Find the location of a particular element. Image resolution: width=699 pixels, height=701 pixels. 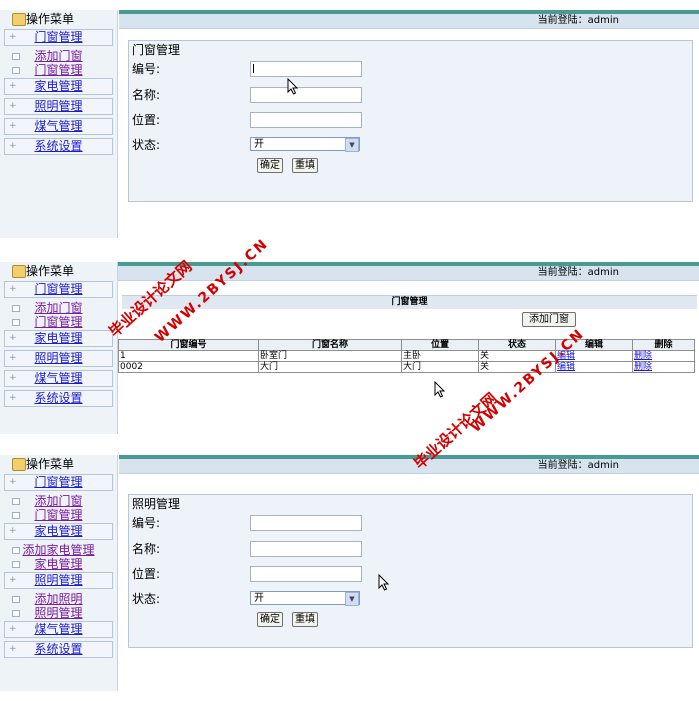

label-state: 状态: is located at coordinates (146, 599).